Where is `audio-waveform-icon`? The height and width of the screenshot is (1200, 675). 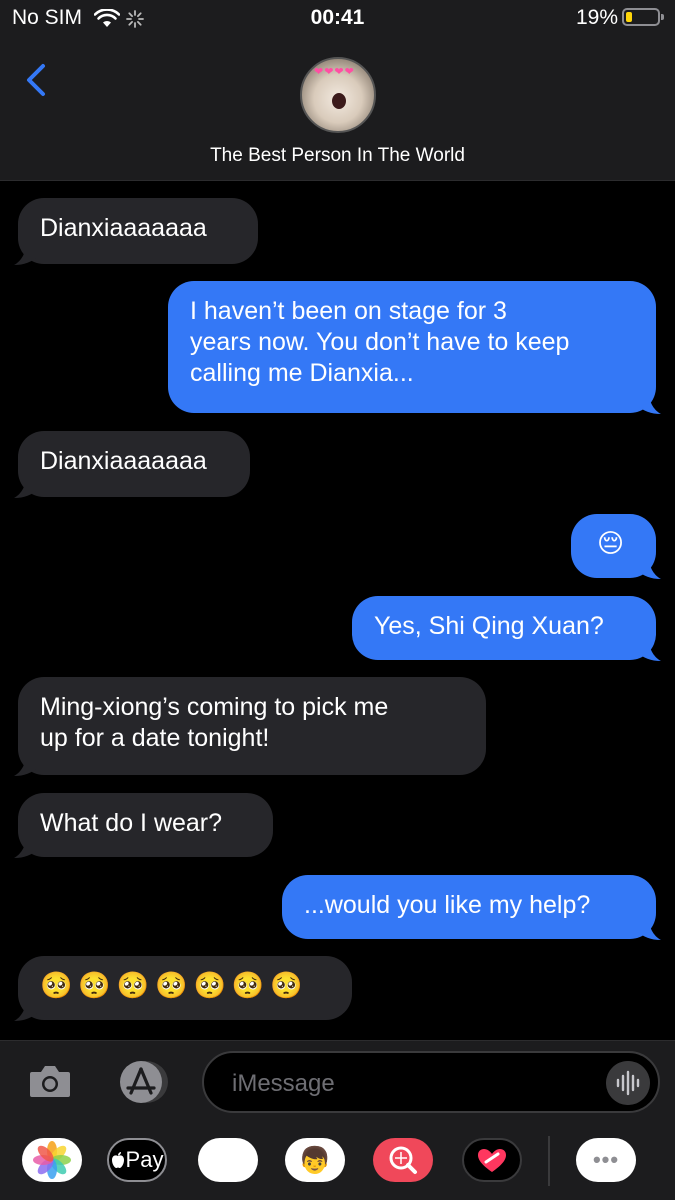
audio-waveform-icon is located at coordinates (628, 1083).